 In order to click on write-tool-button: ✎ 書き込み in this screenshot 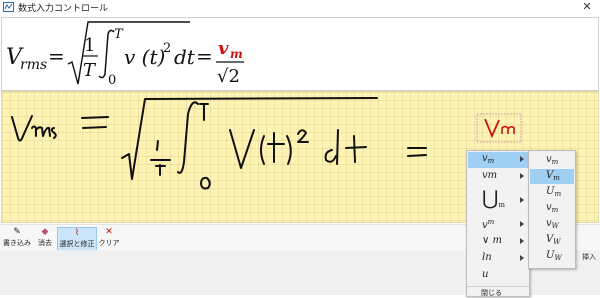, I will do `click(17, 238)`.